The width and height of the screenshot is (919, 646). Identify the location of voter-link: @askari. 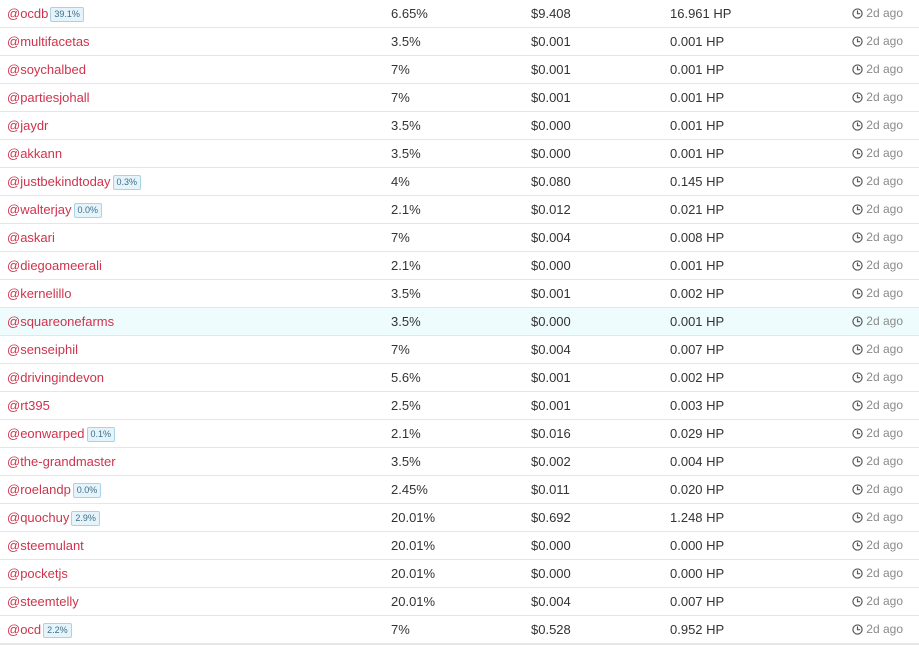
(31, 237).